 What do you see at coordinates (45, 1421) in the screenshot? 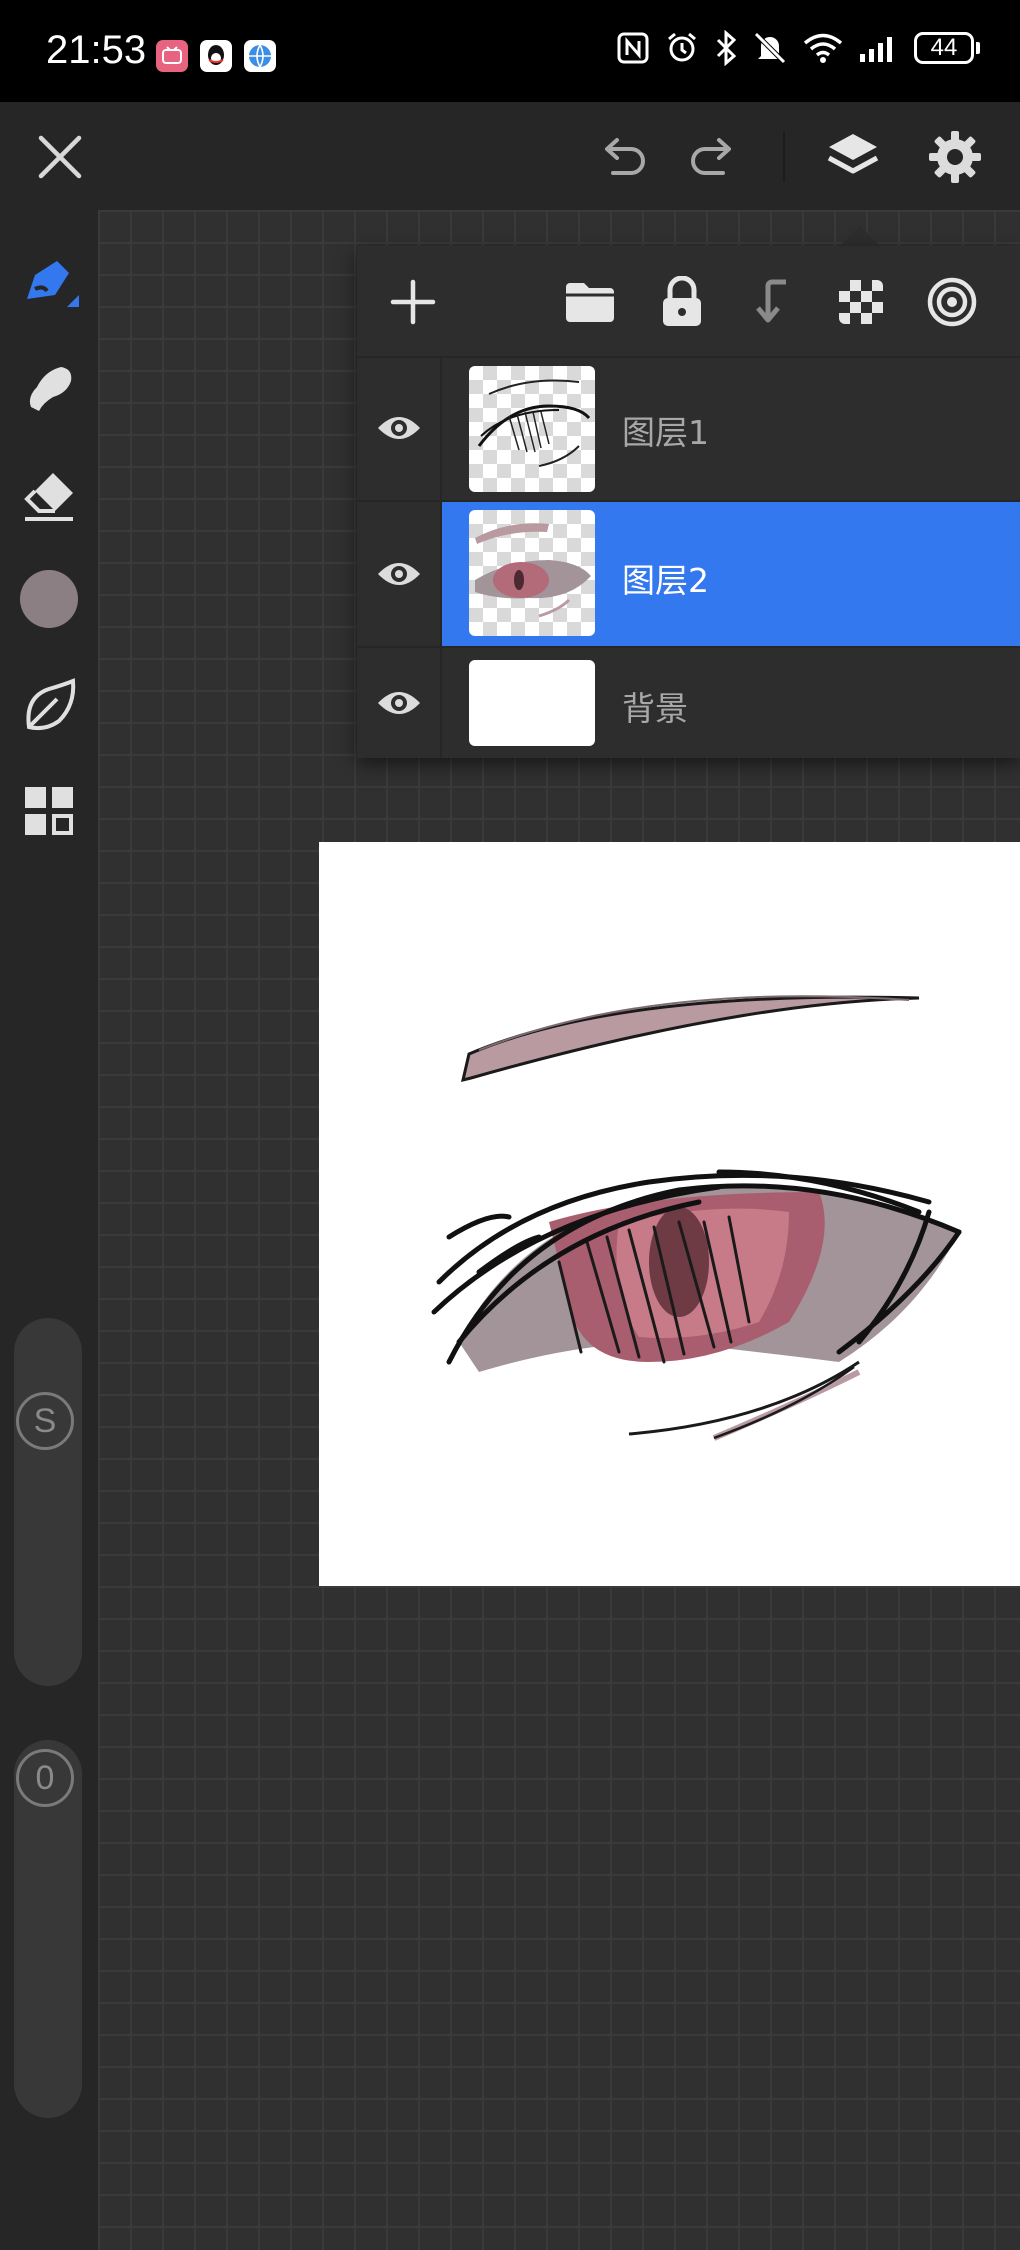
I see `brush-size-knob: S` at bounding box center [45, 1421].